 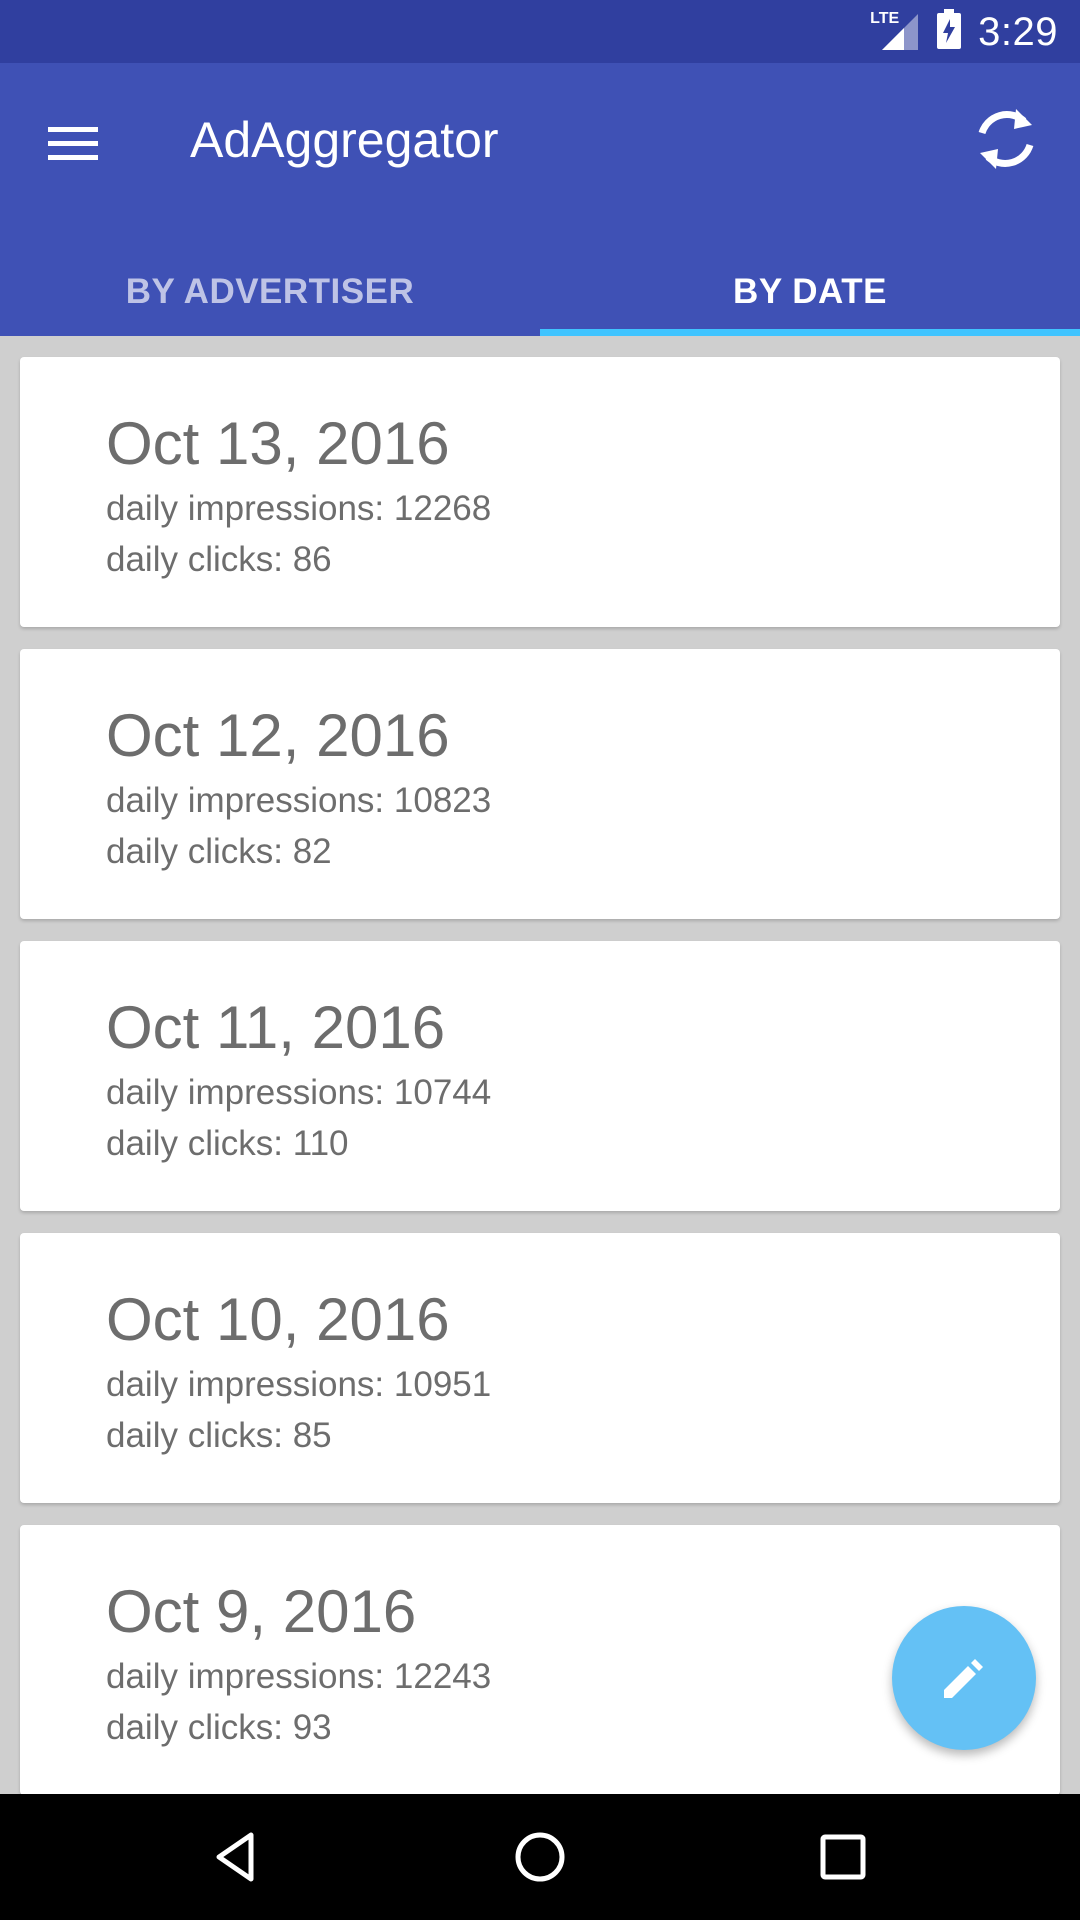 I want to click on card-date: Oct 11, 2016, so click(x=276, y=1027).